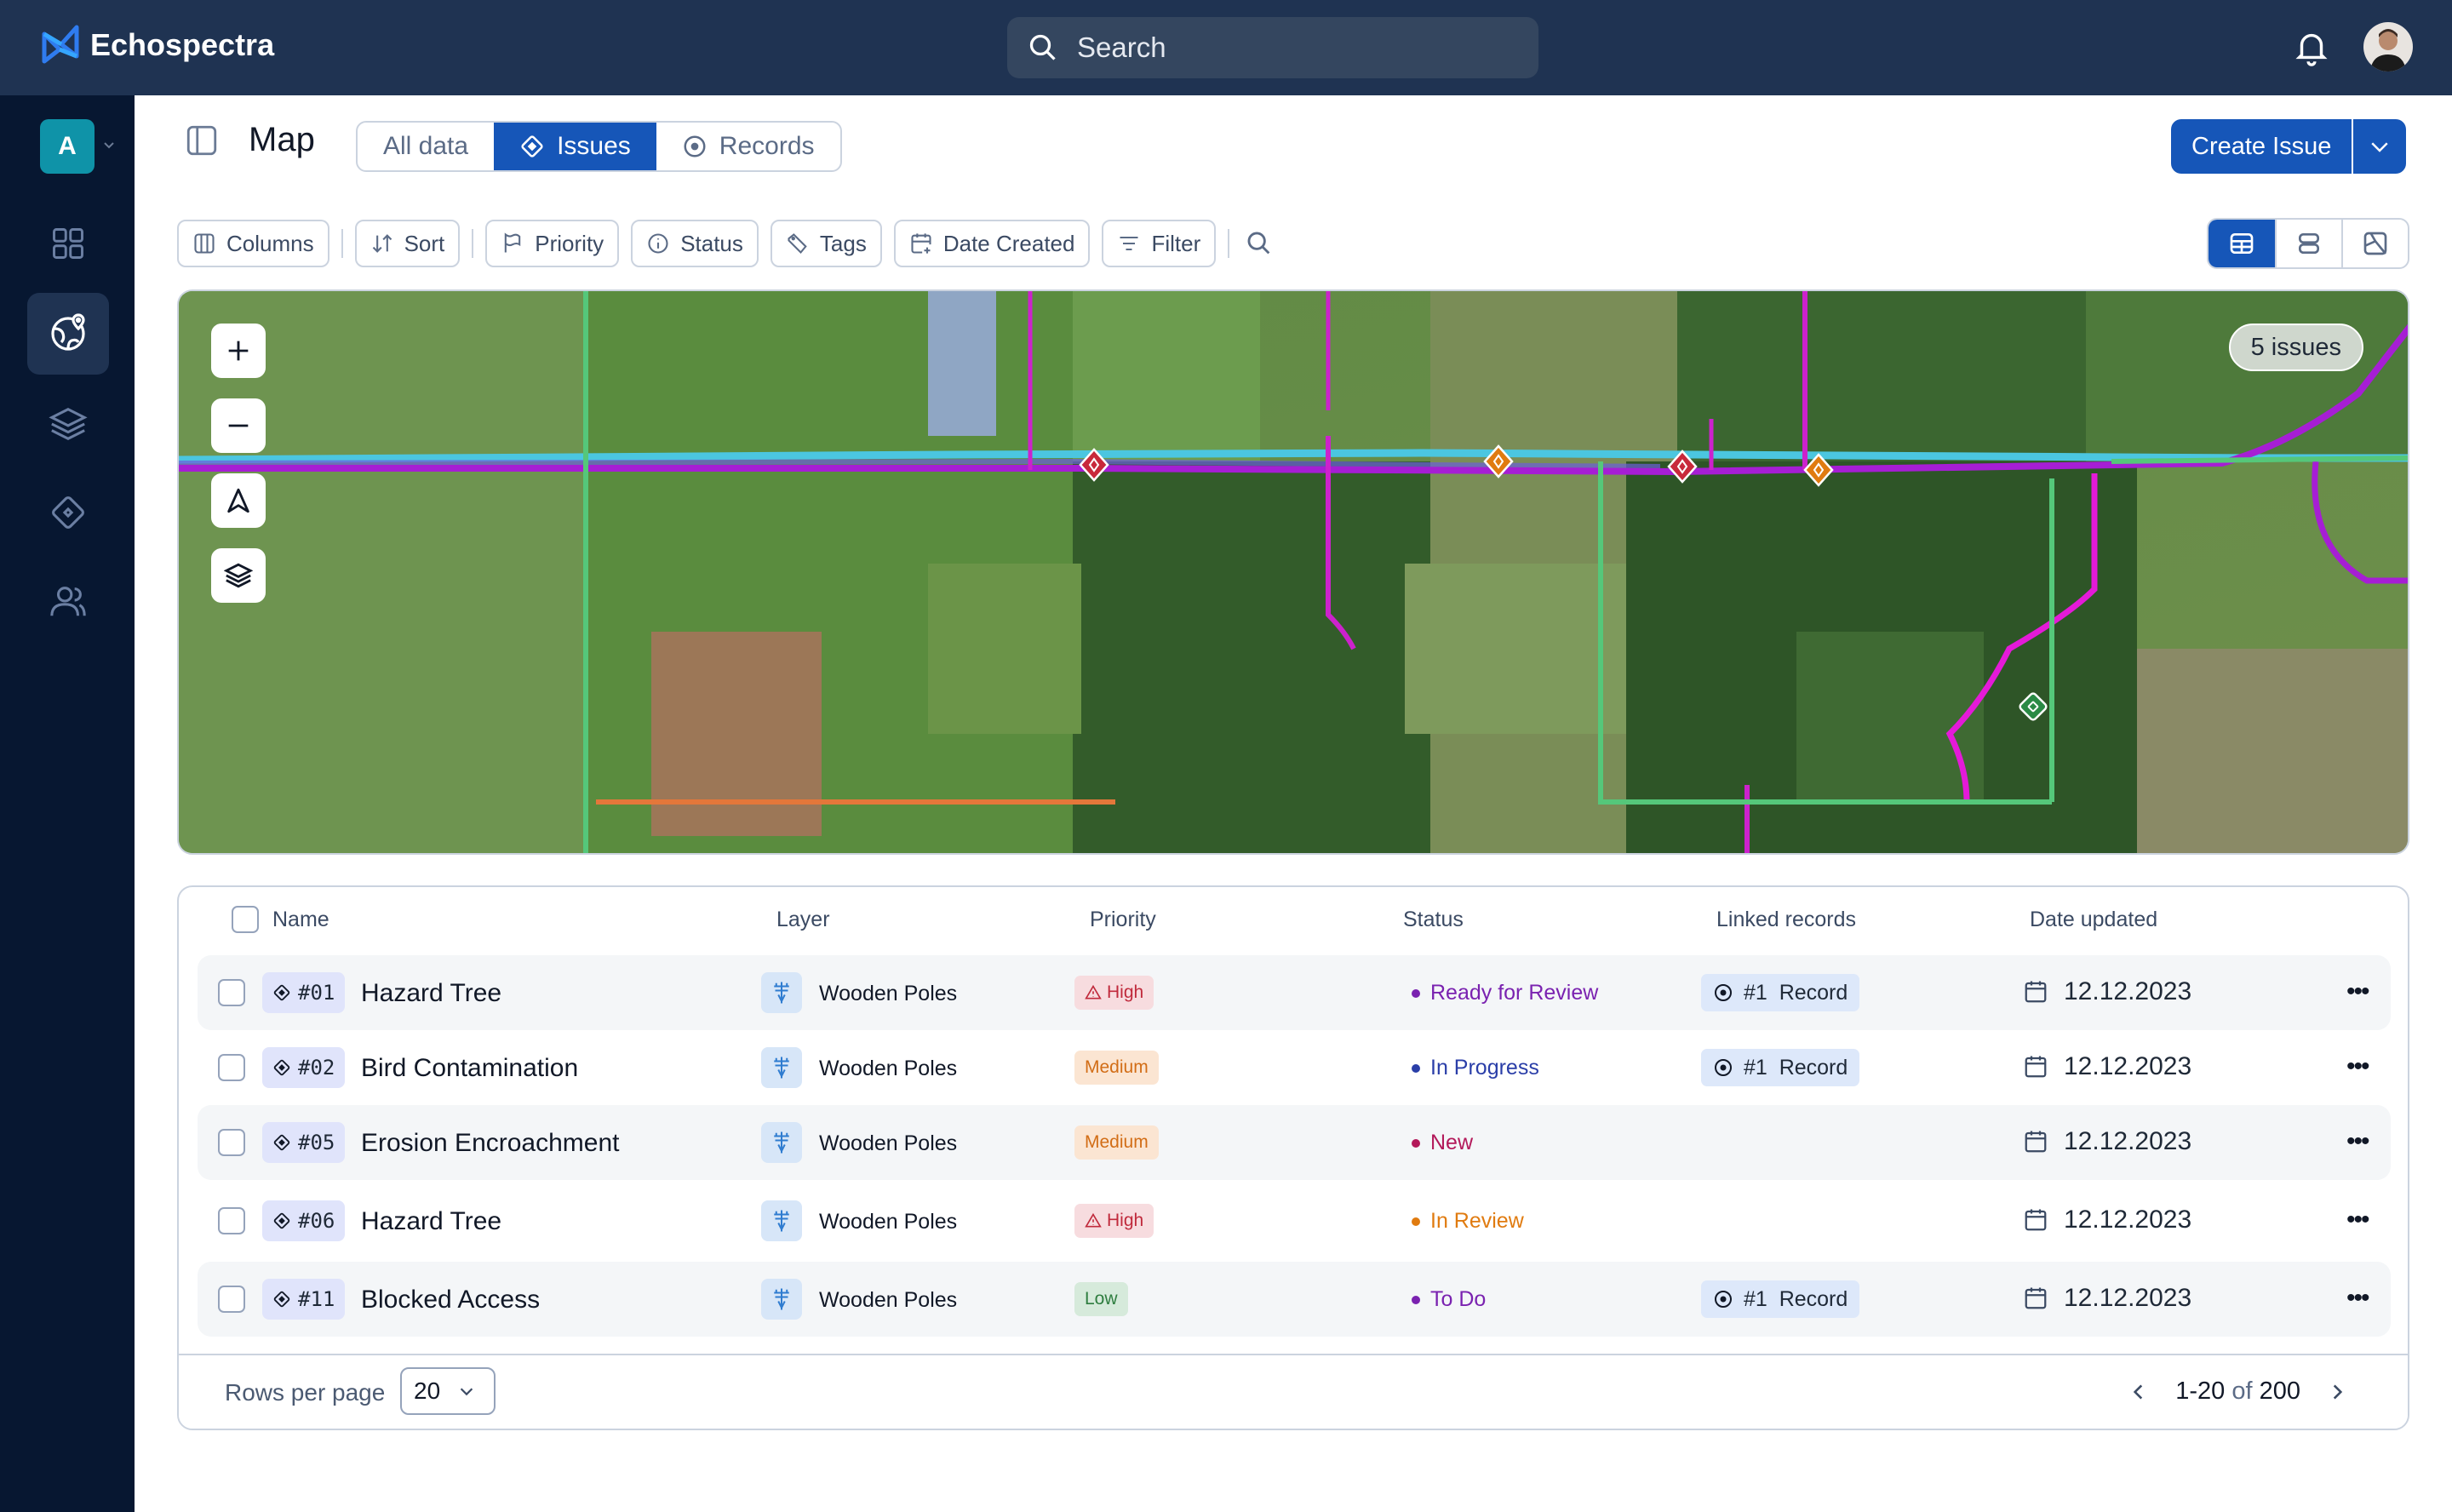 The image size is (2452, 1512). What do you see at coordinates (253, 243) in the screenshot?
I see `columns-button: Columns` at bounding box center [253, 243].